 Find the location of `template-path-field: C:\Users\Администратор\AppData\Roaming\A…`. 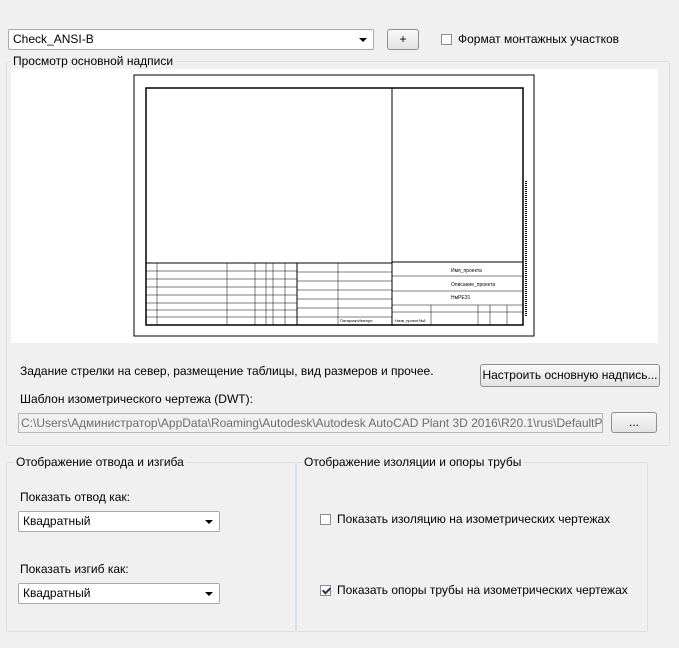

template-path-field: C:\Users\Администратор\AppData\Roaming\A… is located at coordinates (310, 423).